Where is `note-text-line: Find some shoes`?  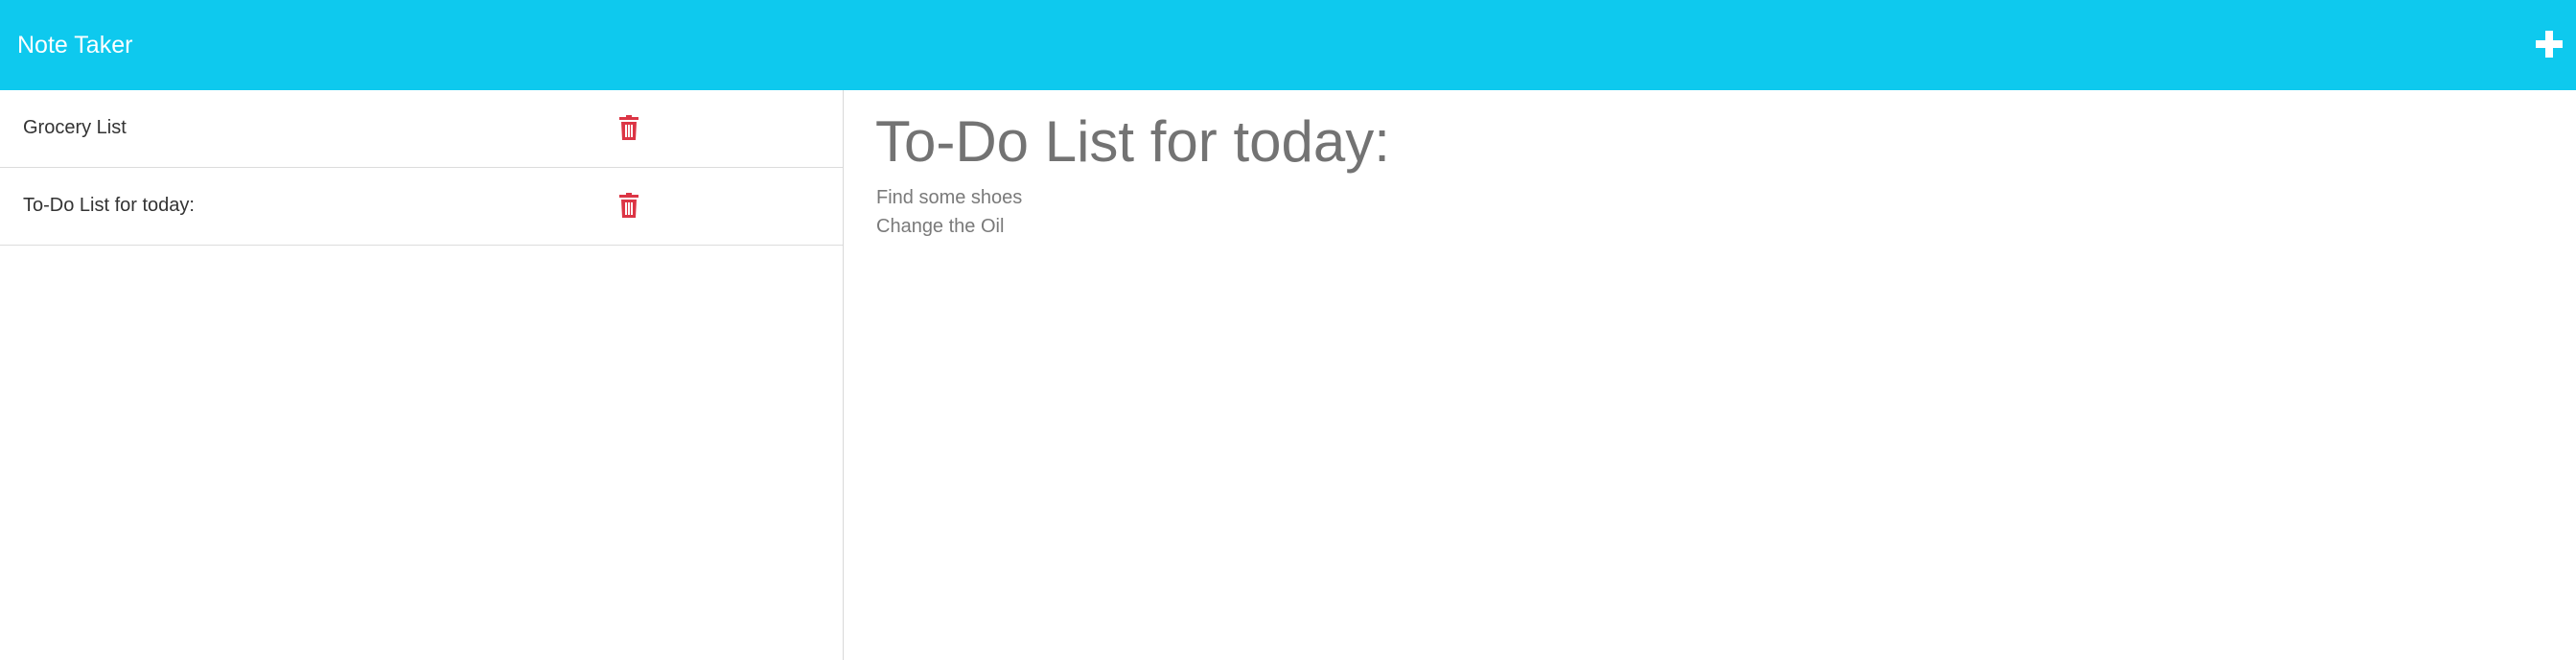
note-text-line: Find some shoes is located at coordinates (950, 197).